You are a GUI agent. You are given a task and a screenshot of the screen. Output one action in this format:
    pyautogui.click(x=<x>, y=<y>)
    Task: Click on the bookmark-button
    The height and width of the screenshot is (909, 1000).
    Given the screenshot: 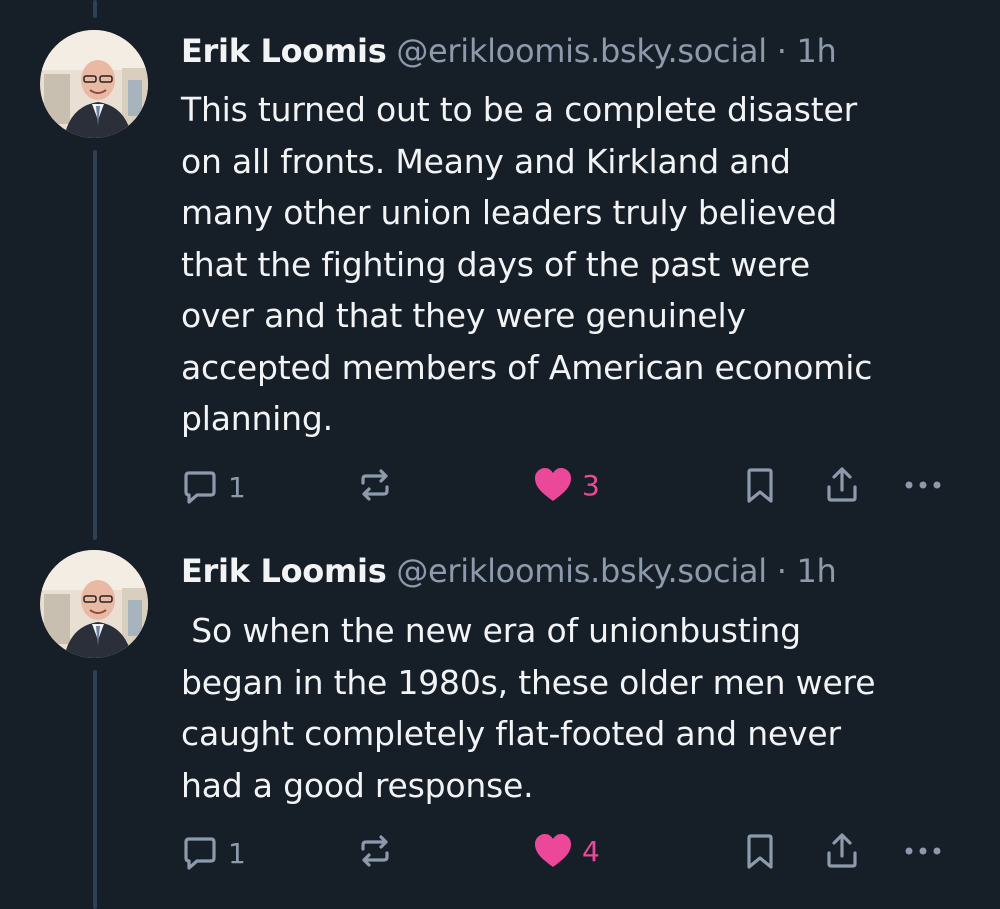 What is the action you would take?
    pyautogui.click(x=760, y=852)
    